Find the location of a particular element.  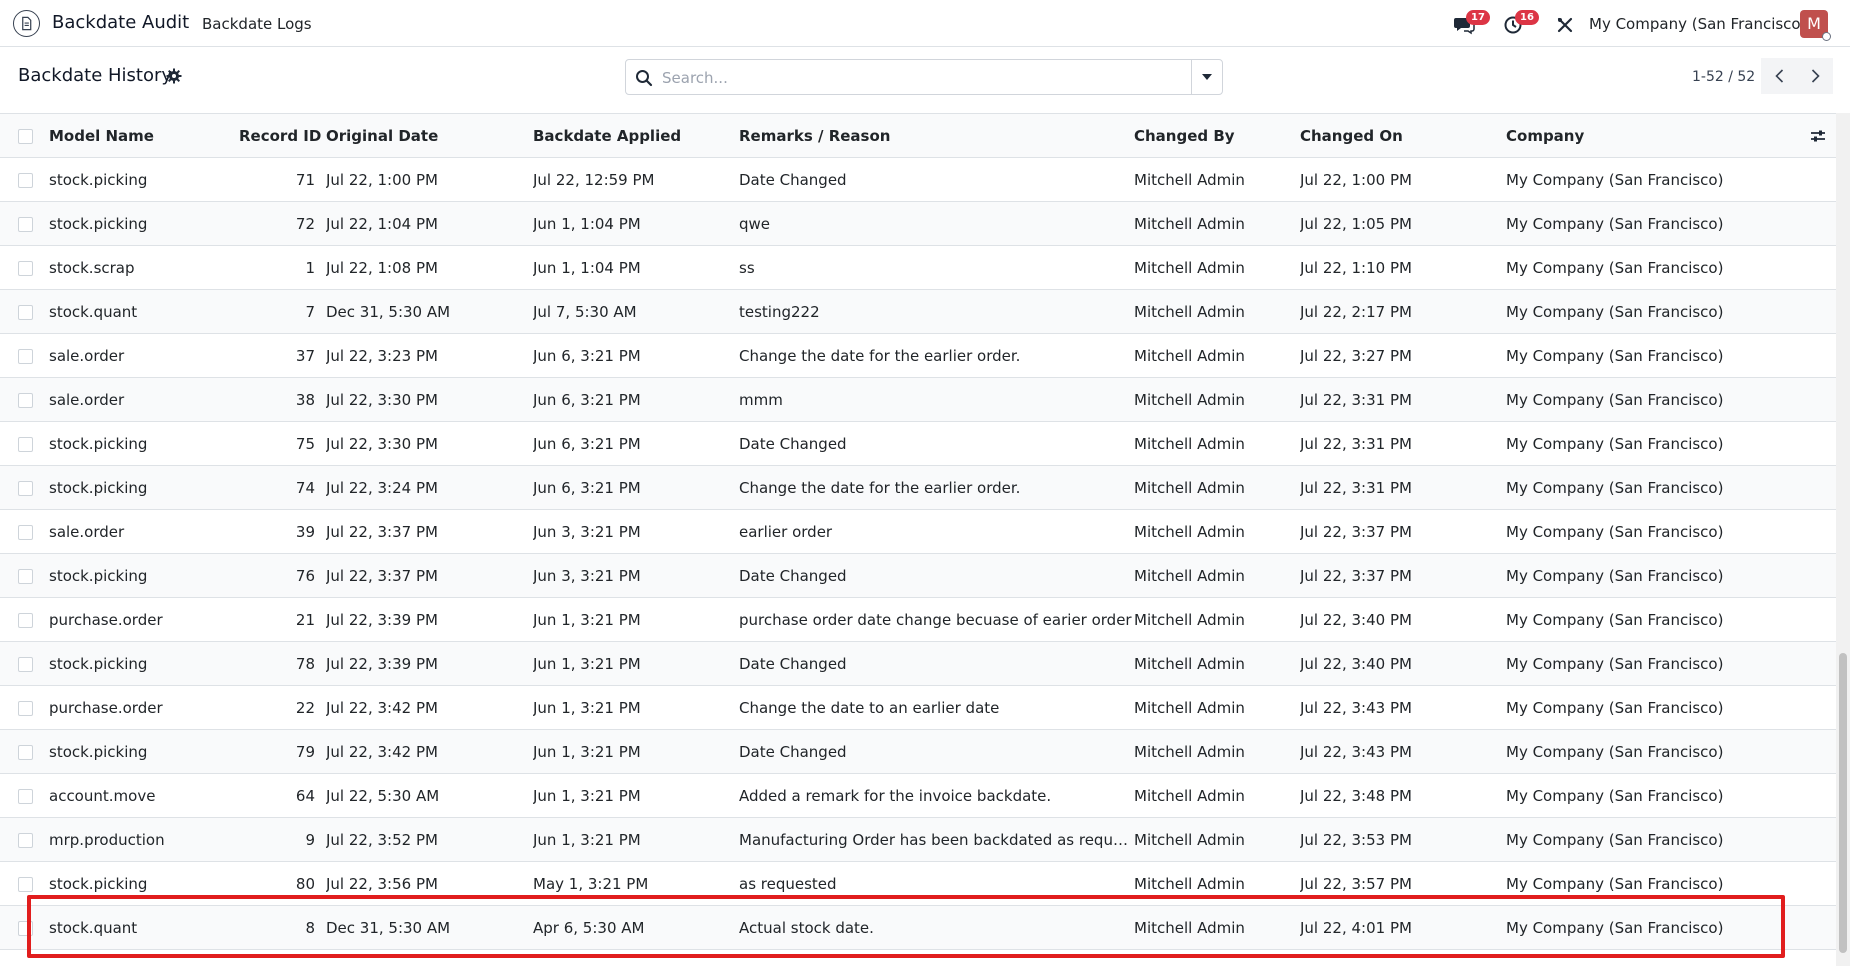

cell-remarks: Added a remark for the invoice backdate. is located at coordinates (936, 795).